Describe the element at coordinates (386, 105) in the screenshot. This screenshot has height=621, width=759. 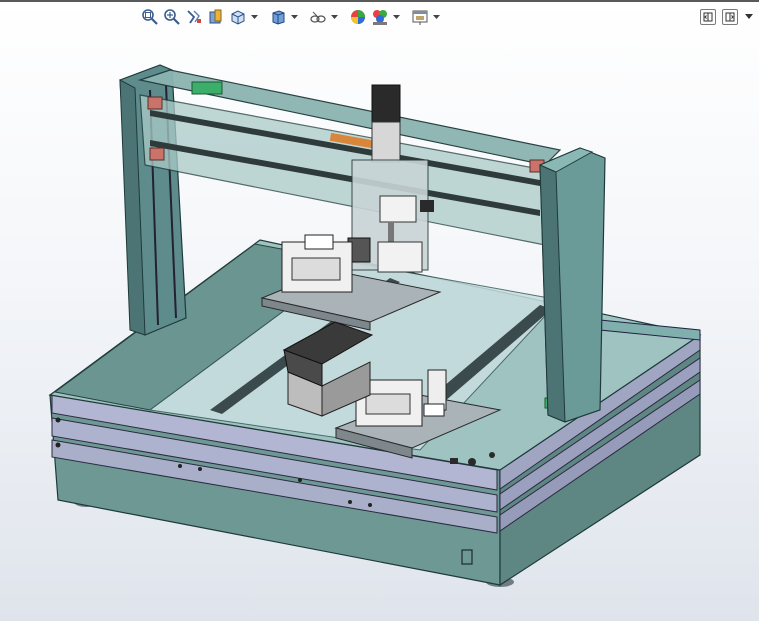
I see `stepper-motor` at that location.